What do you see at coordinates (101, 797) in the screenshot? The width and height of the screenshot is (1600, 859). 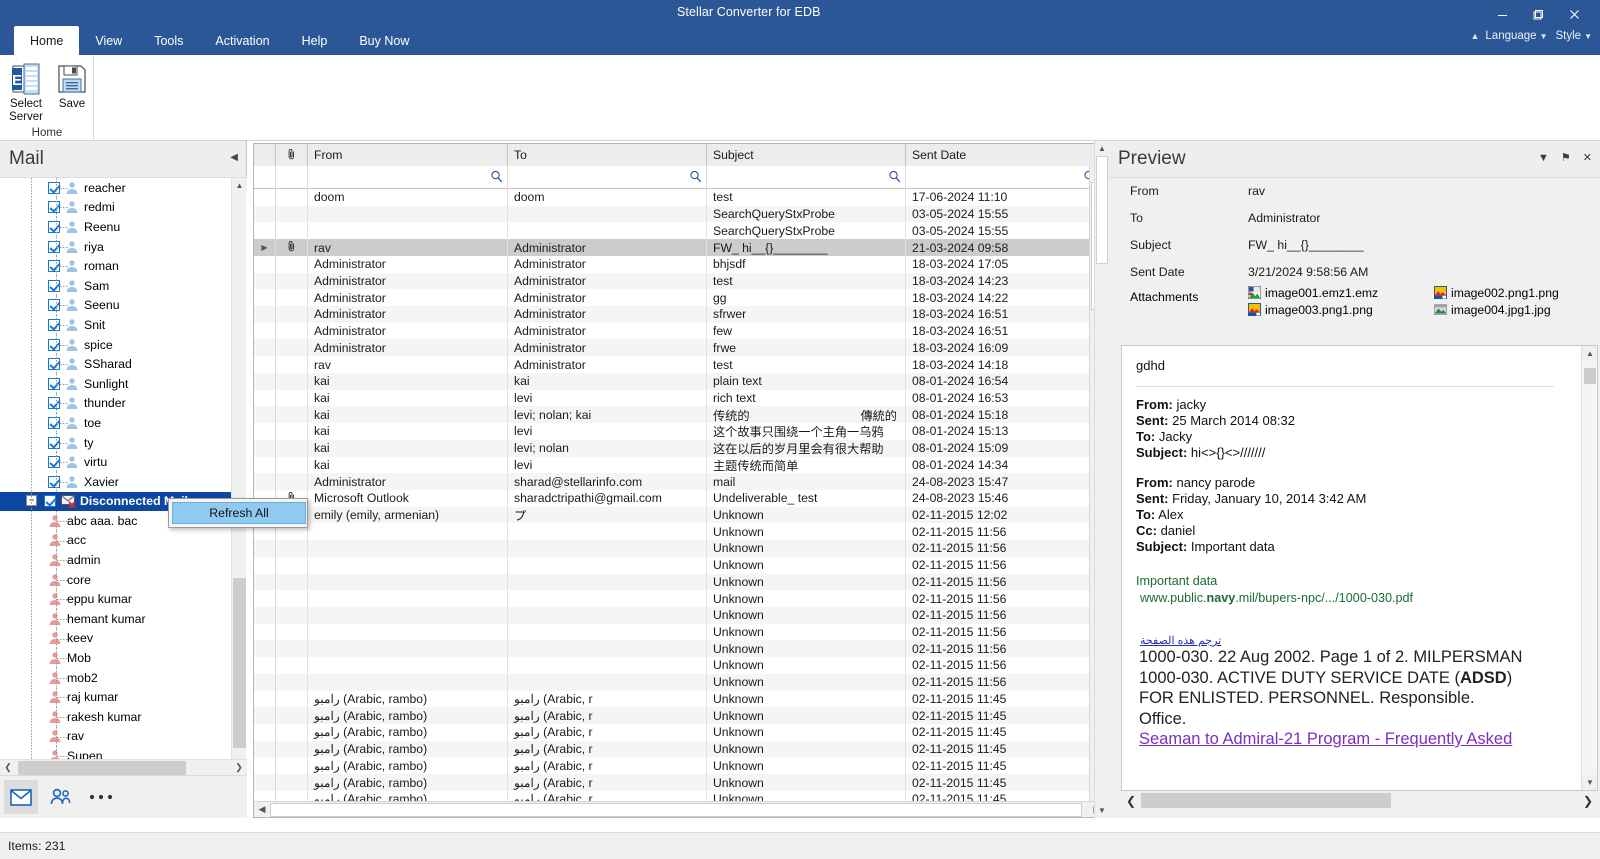 I see `more-options-button` at bounding box center [101, 797].